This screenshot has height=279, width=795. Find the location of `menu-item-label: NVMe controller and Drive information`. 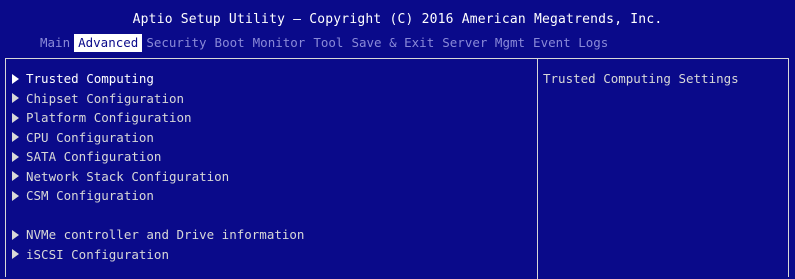

menu-item-label: NVMe controller and Drive information is located at coordinates (165, 234).